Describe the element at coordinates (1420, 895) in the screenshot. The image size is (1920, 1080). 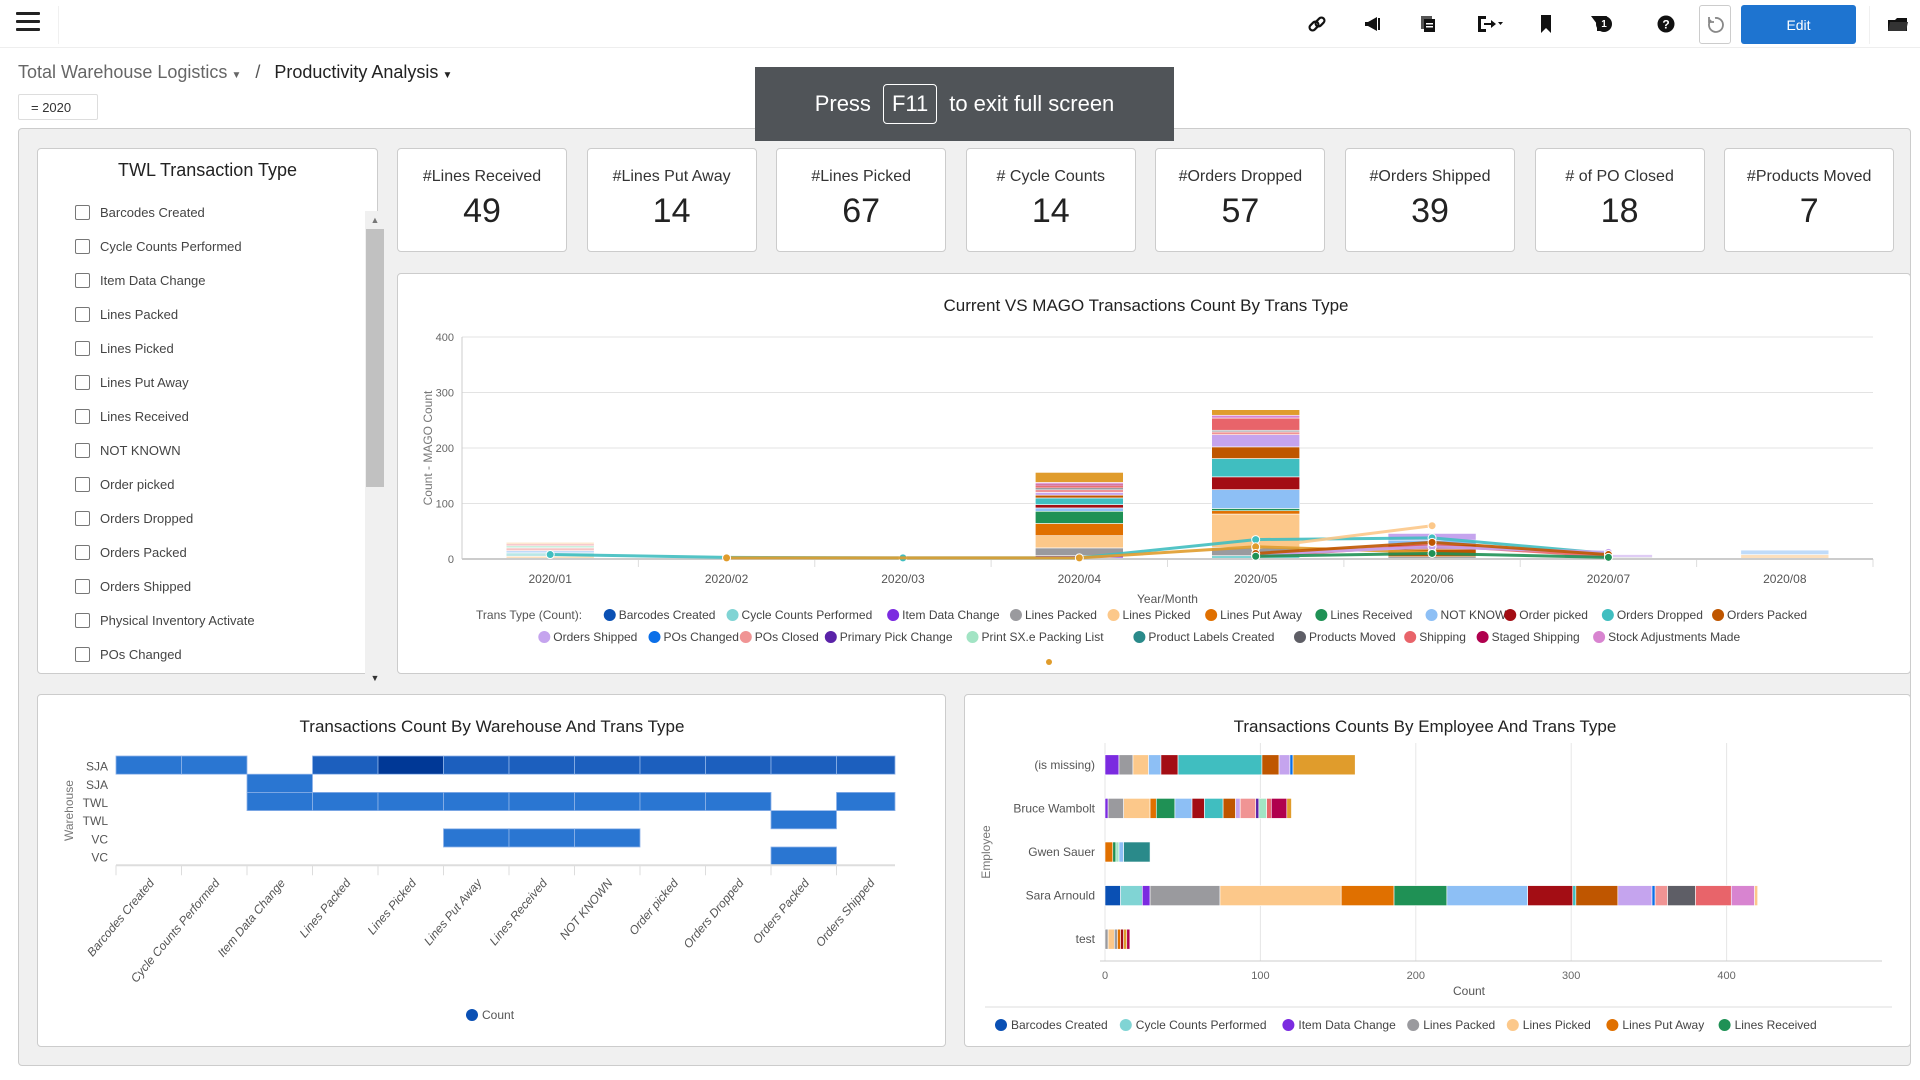
I see `bar-segment-lines-received` at that location.